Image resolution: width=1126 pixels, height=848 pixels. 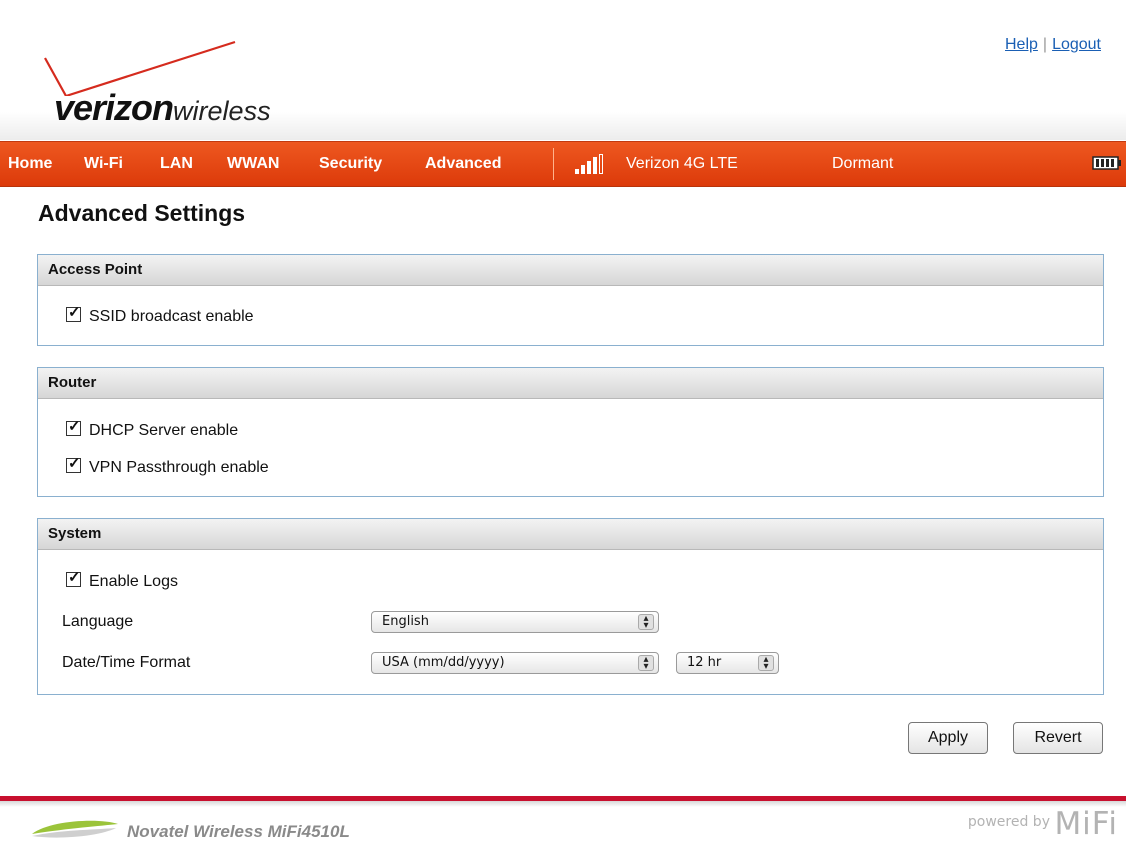 I want to click on signal-bars-icon, so click(x=595, y=164).